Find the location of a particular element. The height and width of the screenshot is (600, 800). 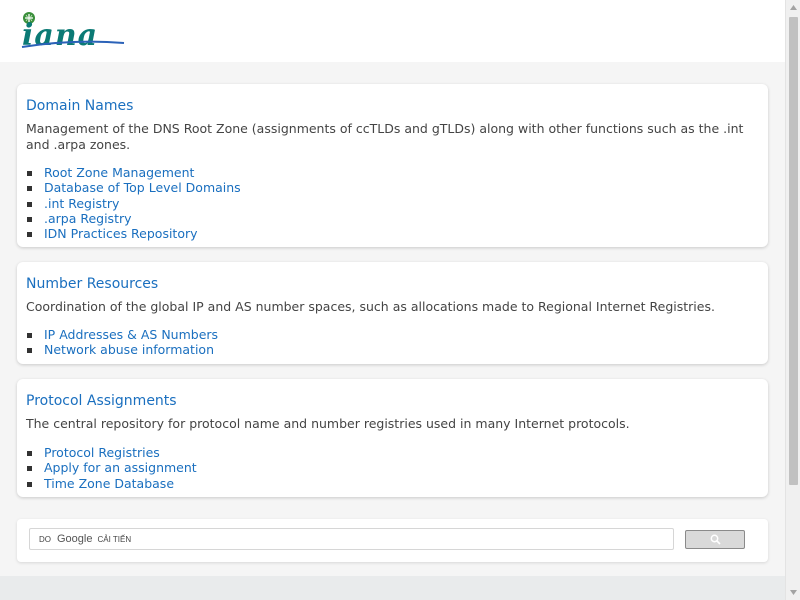

vertical-scrollbar is located at coordinates (792, 300).